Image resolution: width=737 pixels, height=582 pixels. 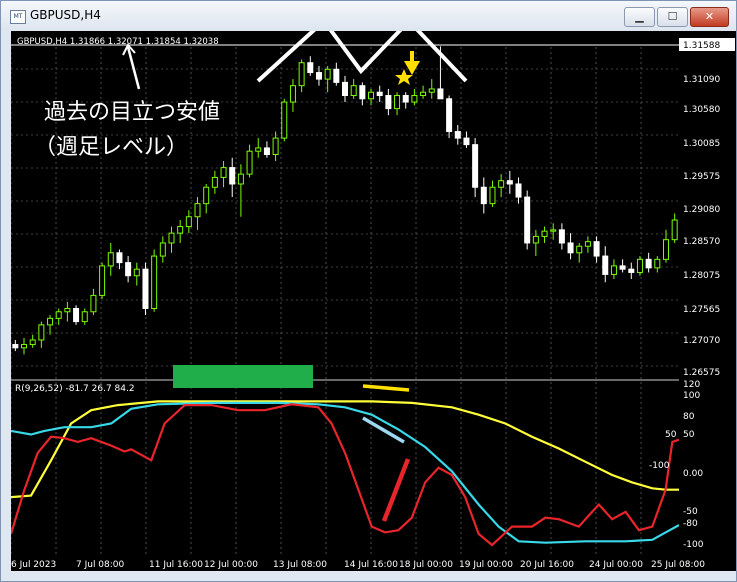 What do you see at coordinates (426, 565) in the screenshot?
I see `time-label: 18 Jul 00:00` at bounding box center [426, 565].